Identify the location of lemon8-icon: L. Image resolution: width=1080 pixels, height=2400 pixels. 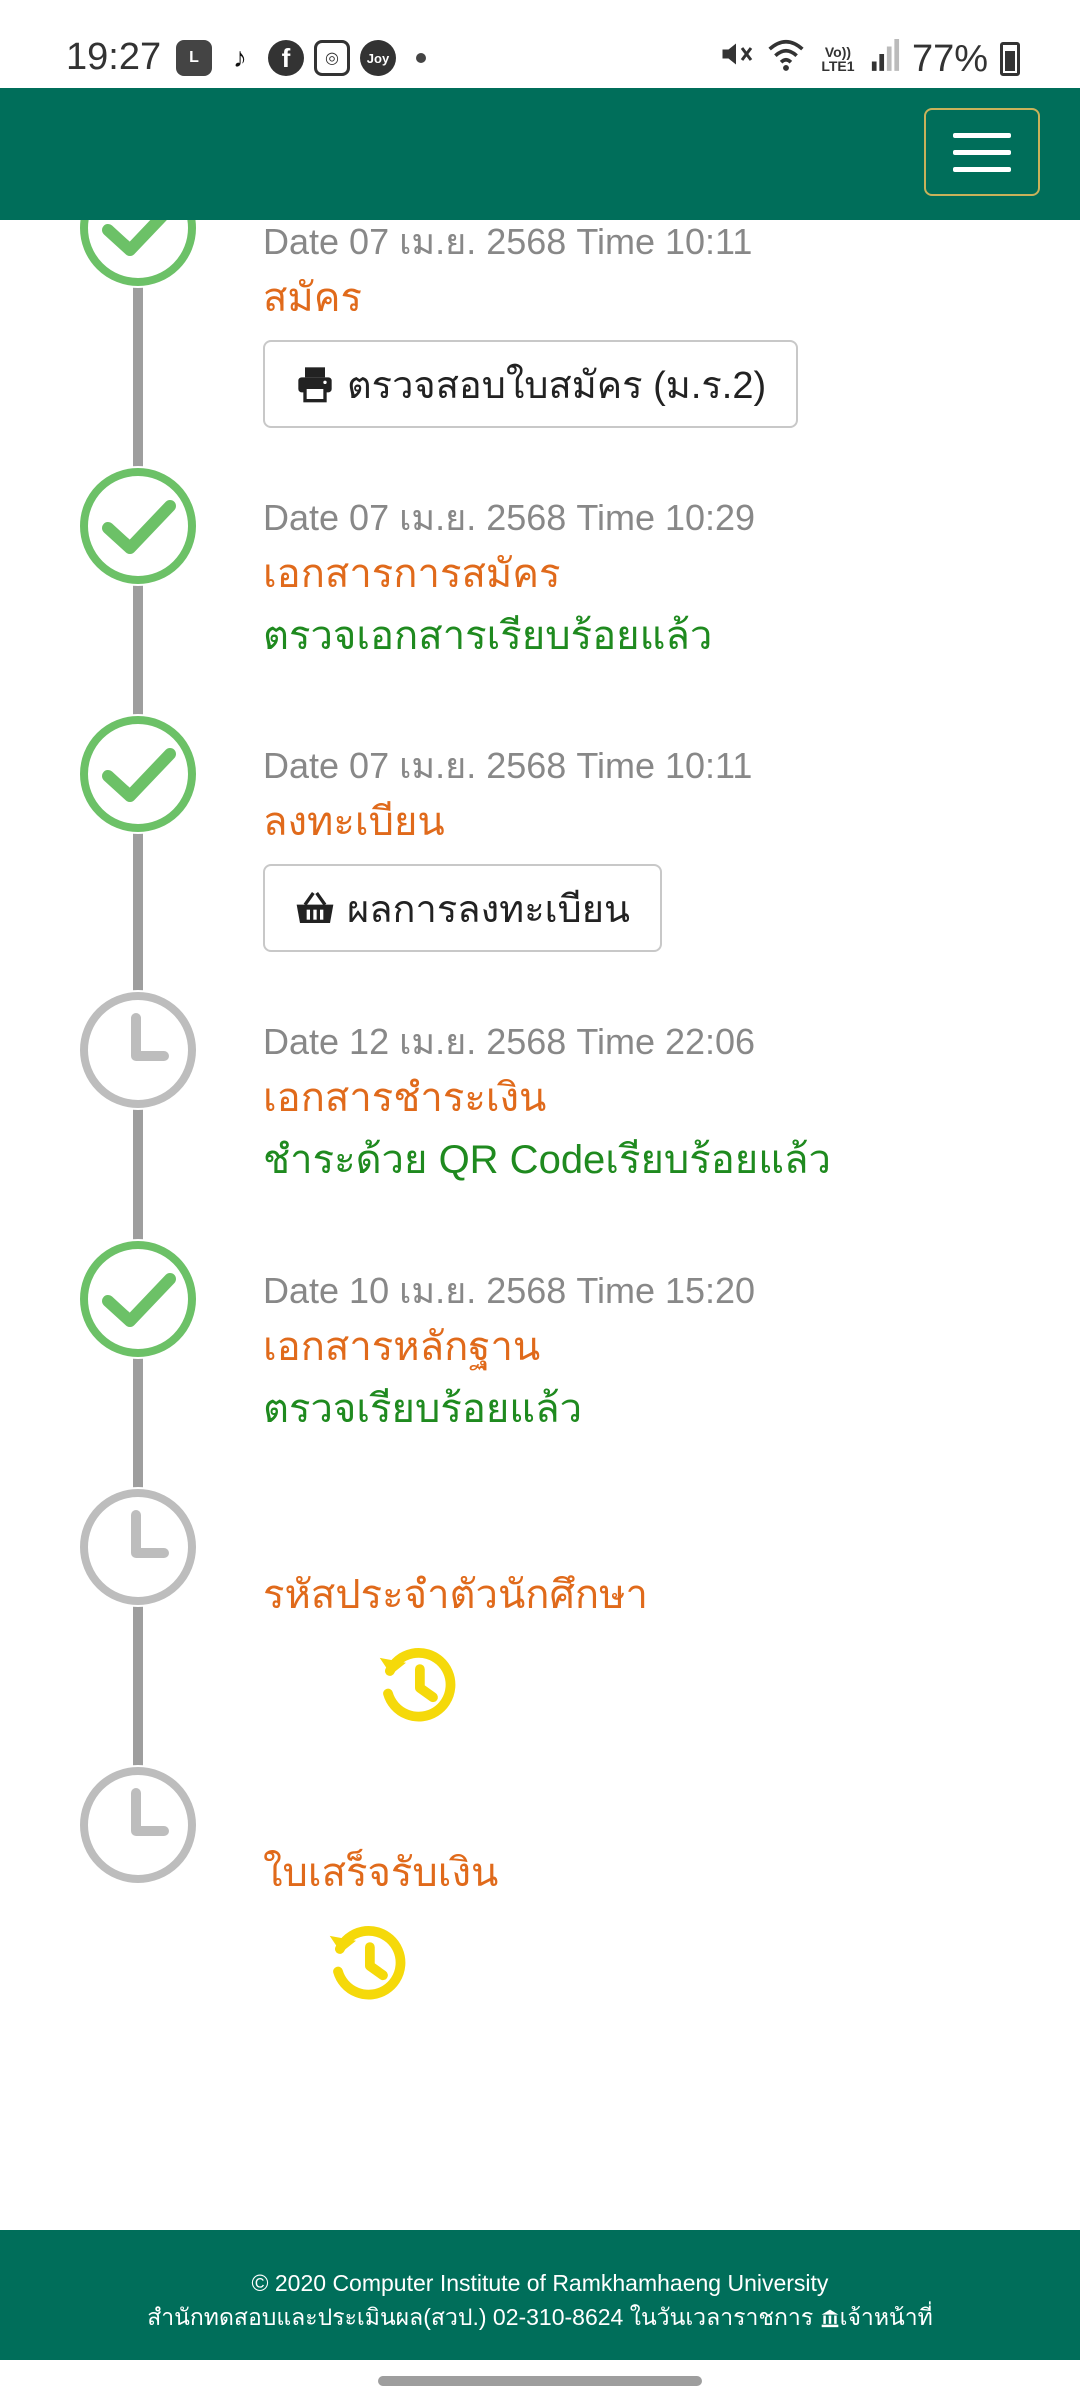
(194, 58).